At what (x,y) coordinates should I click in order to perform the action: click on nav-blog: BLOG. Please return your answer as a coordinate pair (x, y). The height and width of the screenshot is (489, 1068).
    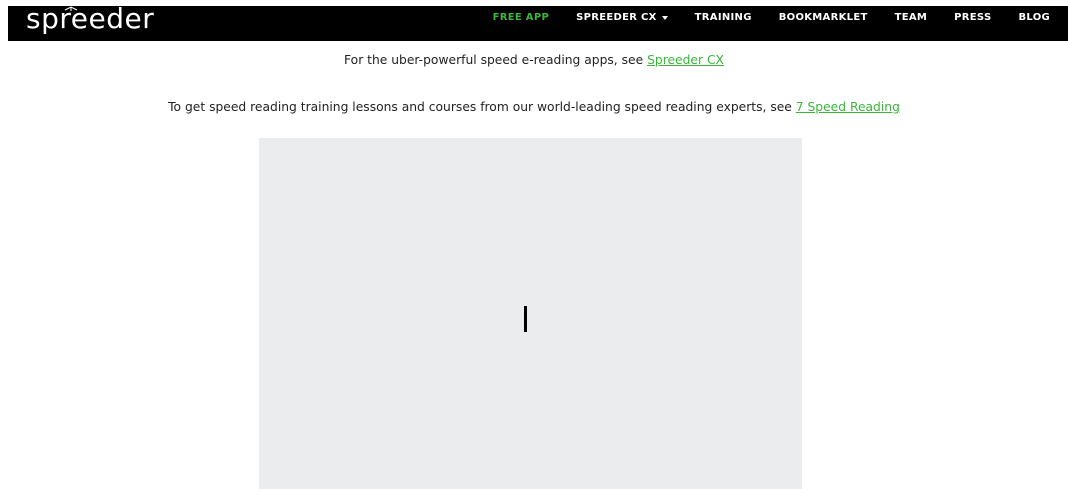
    Looking at the image, I should click on (1034, 17).